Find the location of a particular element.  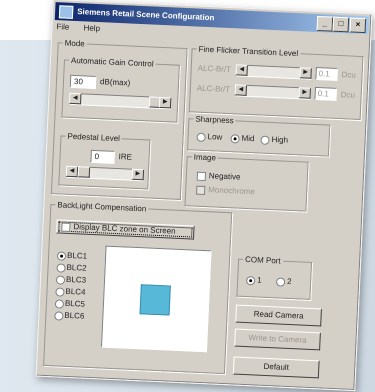

minimize-button: _ is located at coordinates (325, 23).